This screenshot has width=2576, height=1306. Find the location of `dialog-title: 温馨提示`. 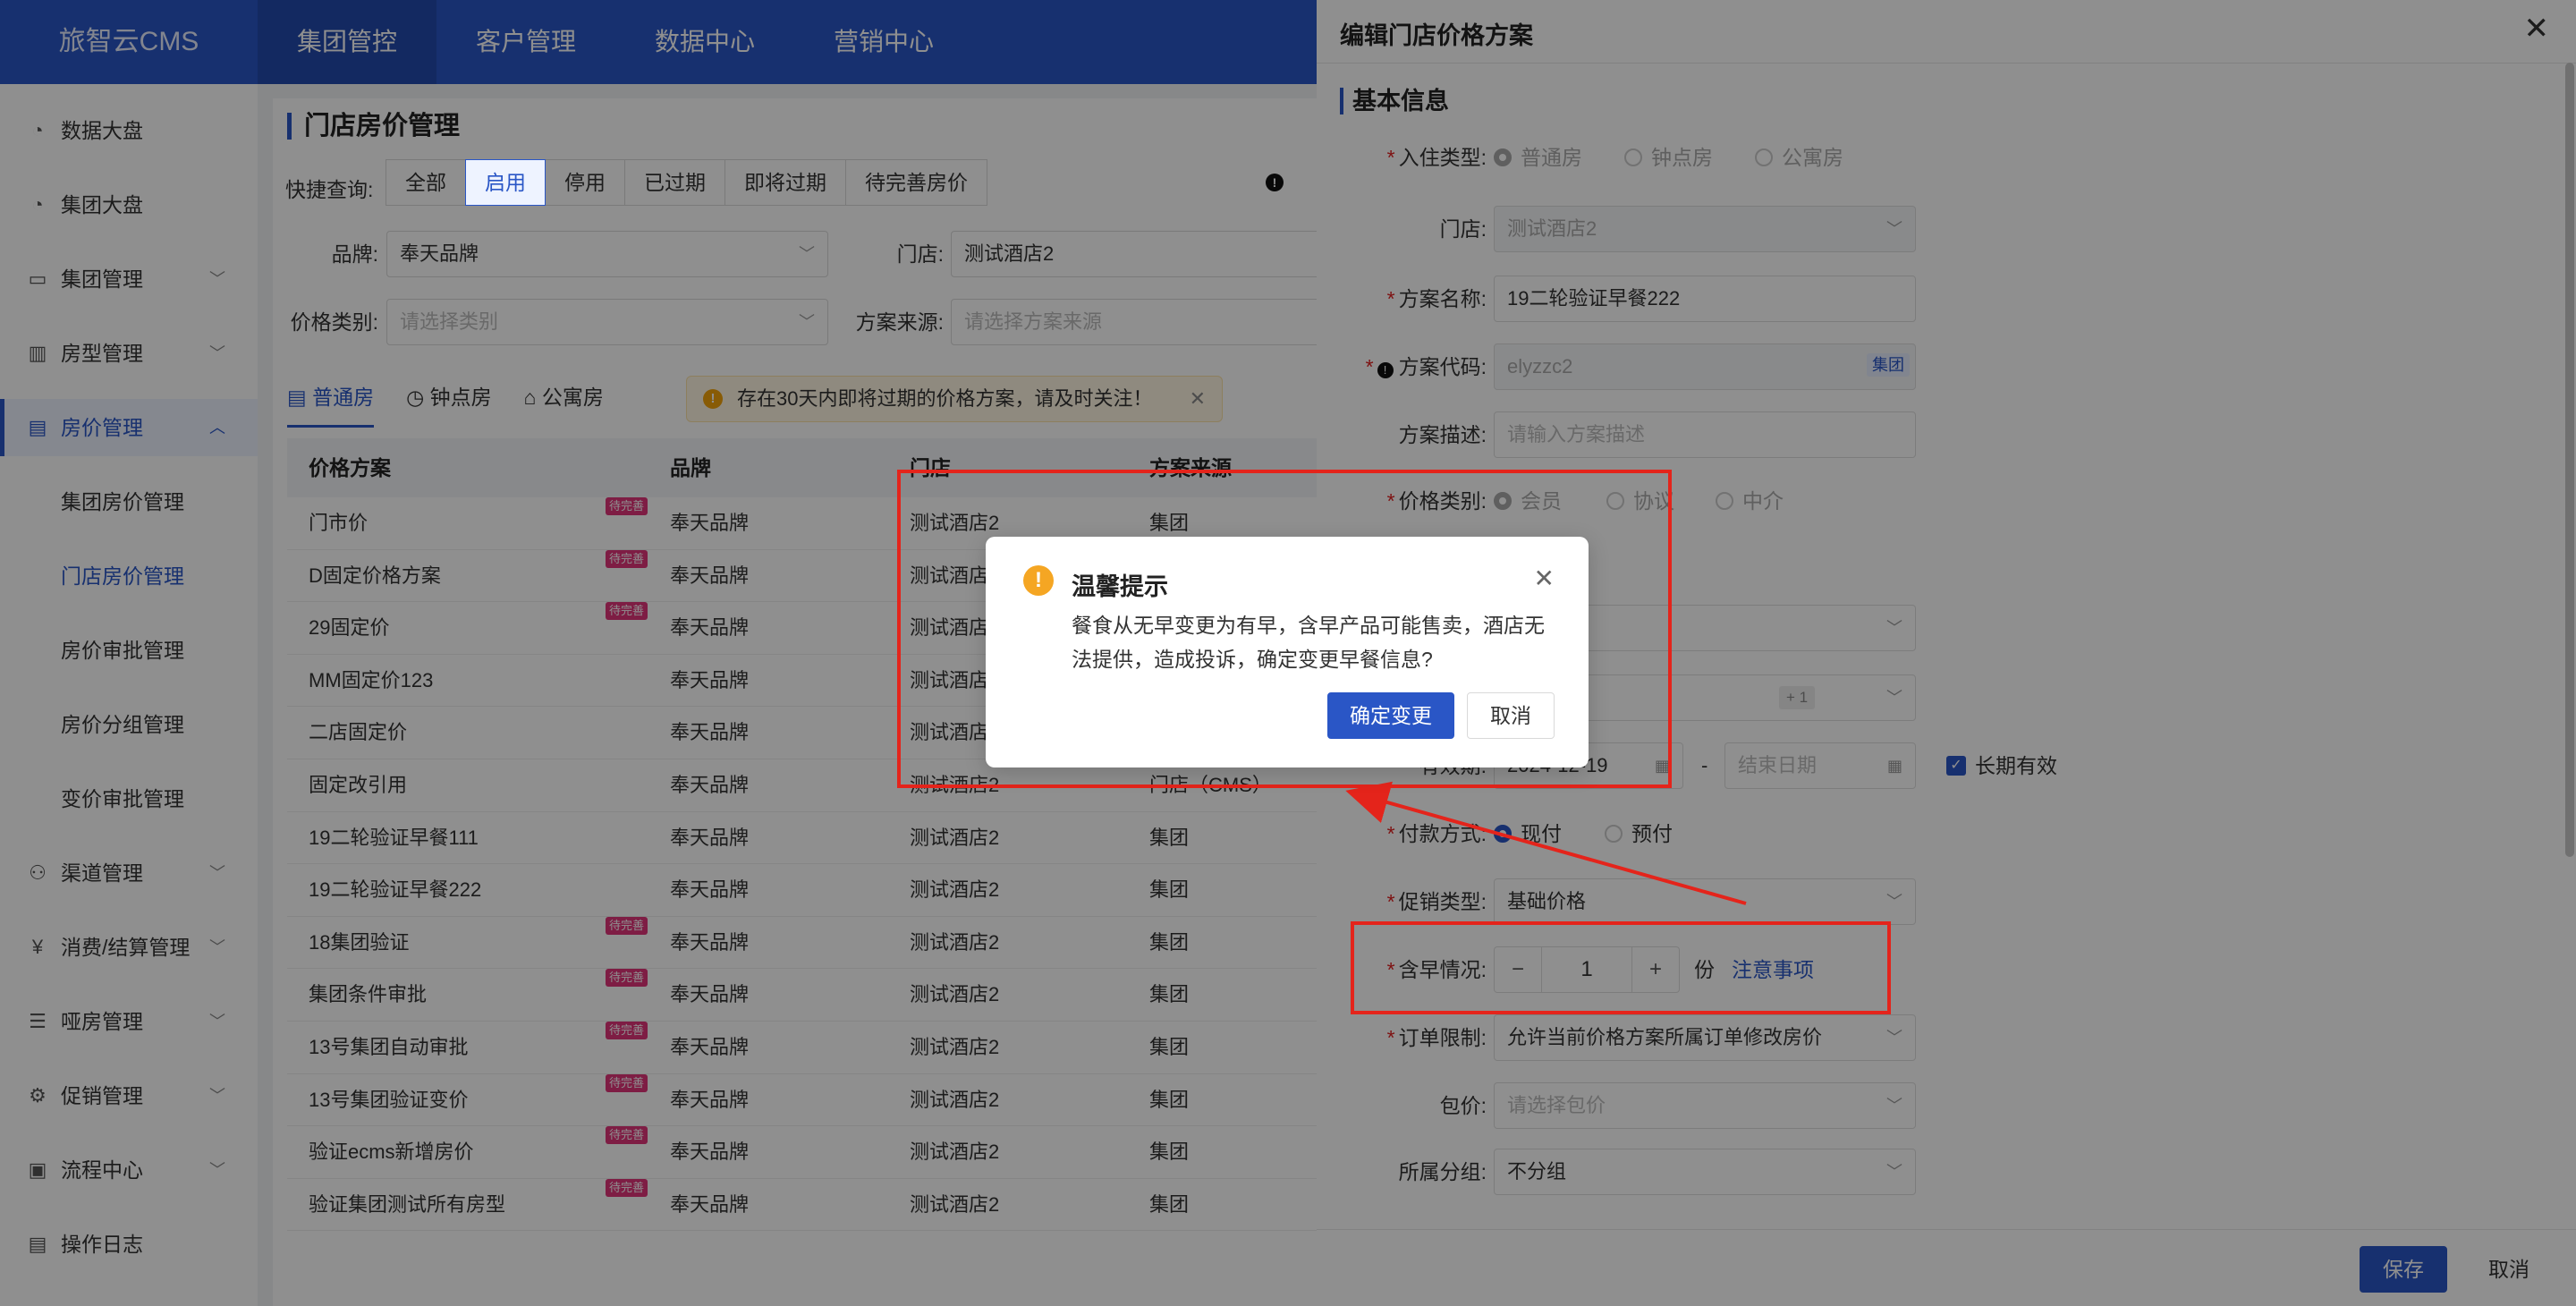

dialog-title: 温馨提示 is located at coordinates (1120, 586).